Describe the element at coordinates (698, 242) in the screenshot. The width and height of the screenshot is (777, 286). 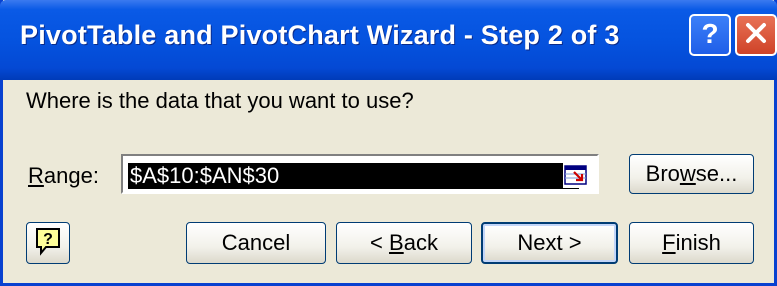
I see `finish-label-post: inish` at that location.